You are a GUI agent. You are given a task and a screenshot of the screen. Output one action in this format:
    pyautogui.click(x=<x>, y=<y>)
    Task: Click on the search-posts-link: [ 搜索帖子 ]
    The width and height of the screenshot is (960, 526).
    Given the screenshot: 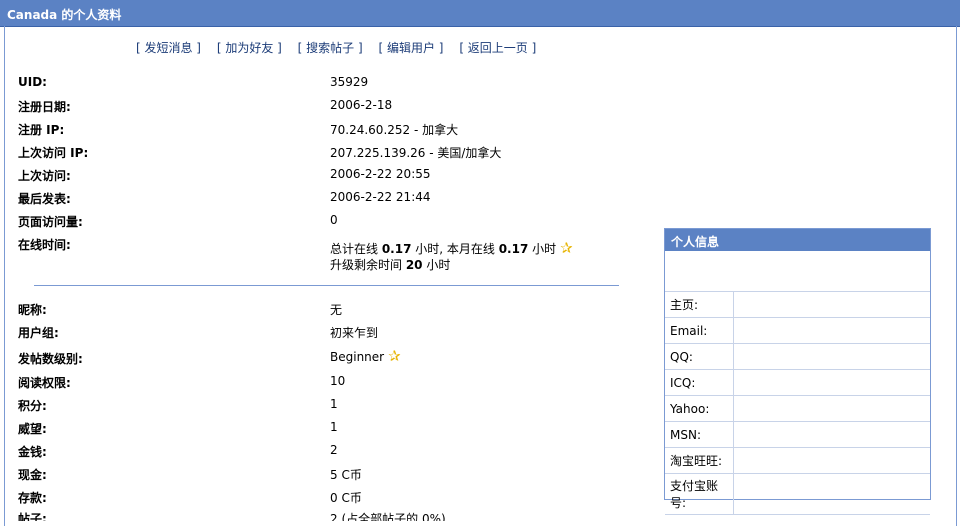 What is the action you would take?
    pyautogui.click(x=330, y=48)
    